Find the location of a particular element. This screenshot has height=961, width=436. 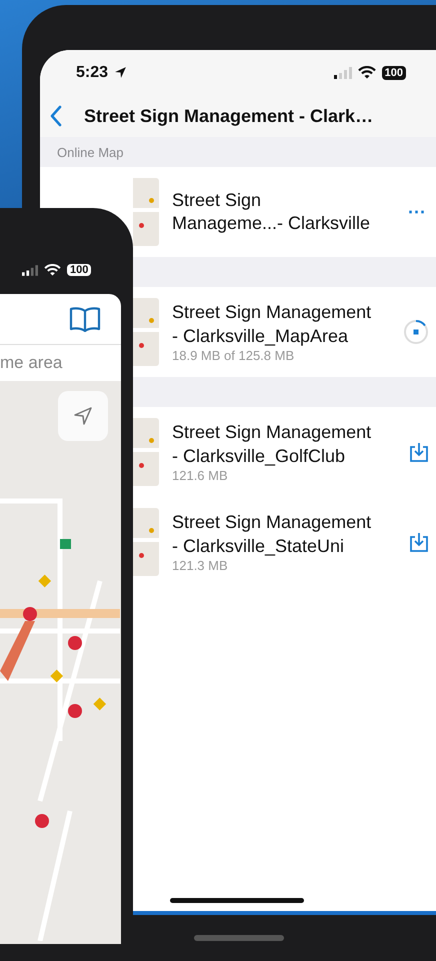

map-size: 121.3 MB is located at coordinates (200, 565).